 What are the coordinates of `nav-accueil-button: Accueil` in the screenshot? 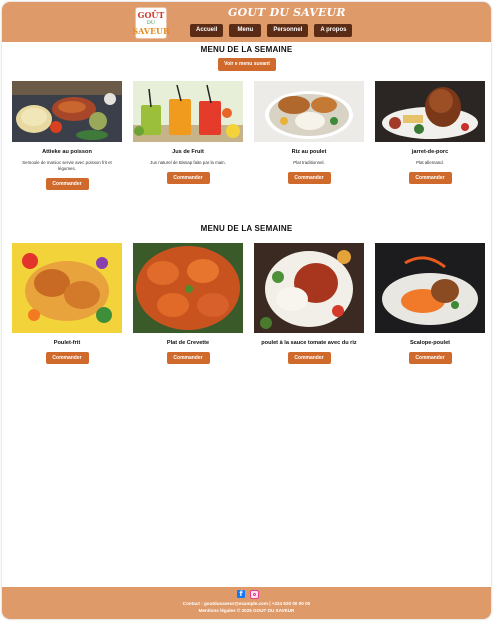 It's located at (207, 30).